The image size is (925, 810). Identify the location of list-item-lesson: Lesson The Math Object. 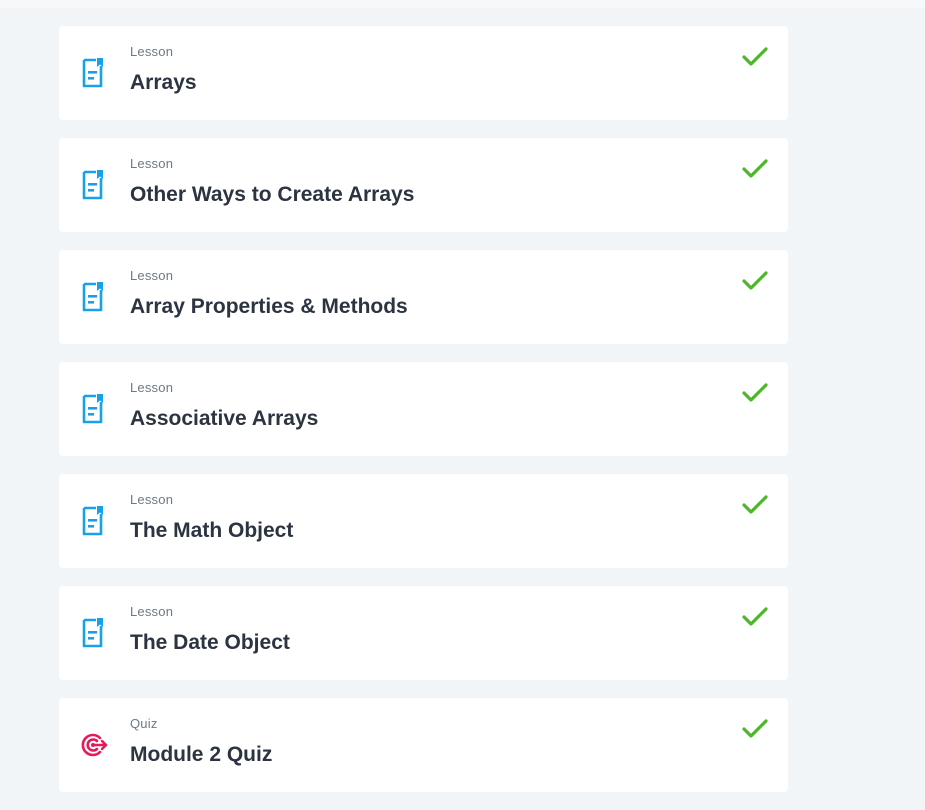
(423, 521).